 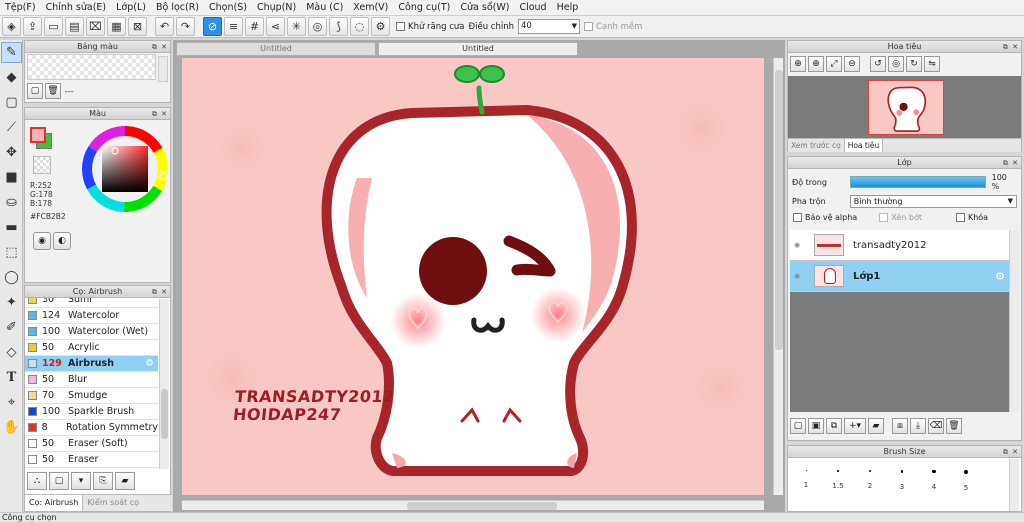 I want to click on ellipse-snap-icon: ◌, so click(x=359, y=26).